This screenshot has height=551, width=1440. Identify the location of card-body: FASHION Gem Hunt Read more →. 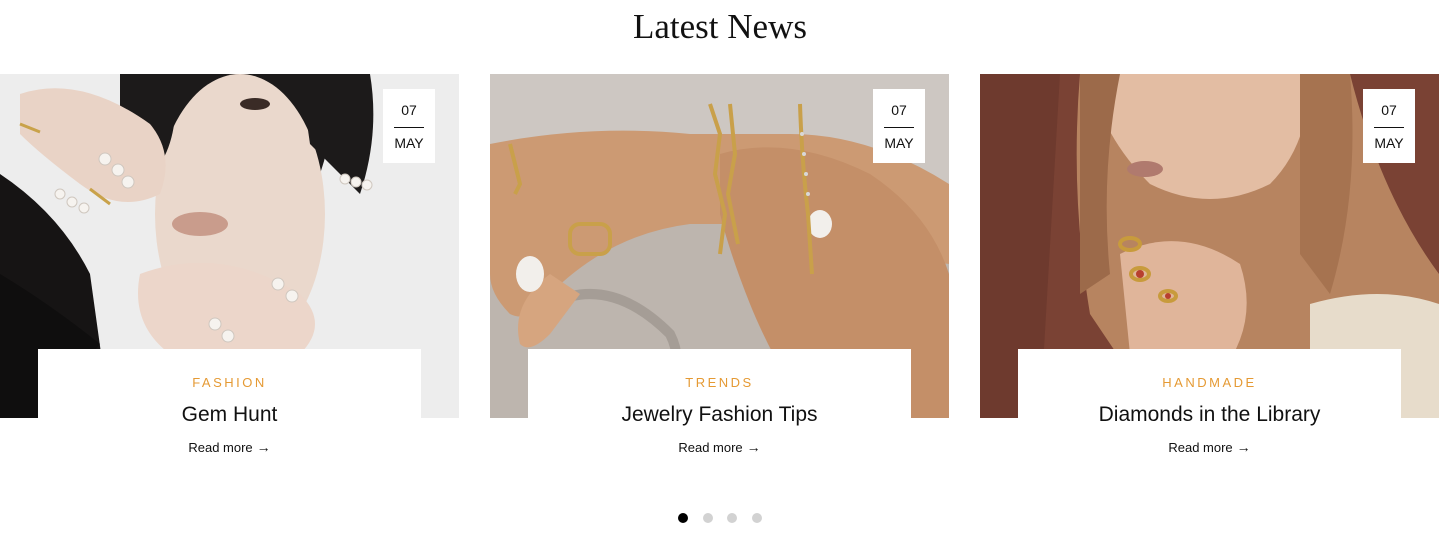
(229, 409).